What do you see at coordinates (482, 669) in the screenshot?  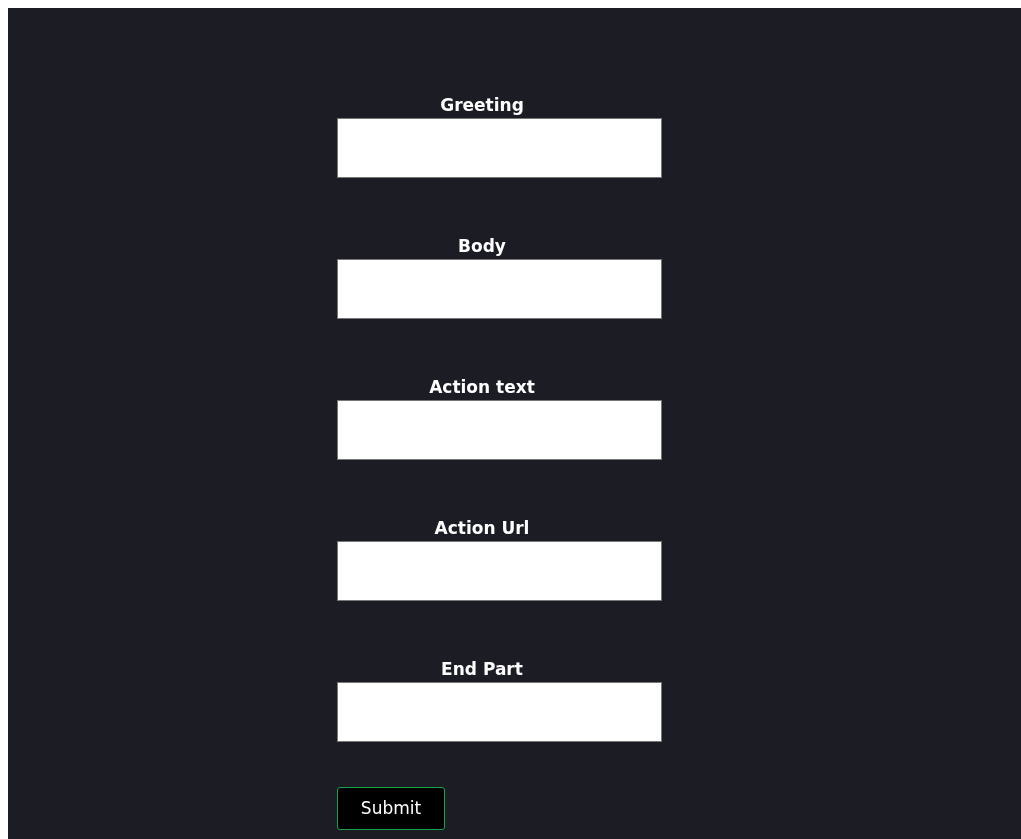 I see `field-label: End Part` at bounding box center [482, 669].